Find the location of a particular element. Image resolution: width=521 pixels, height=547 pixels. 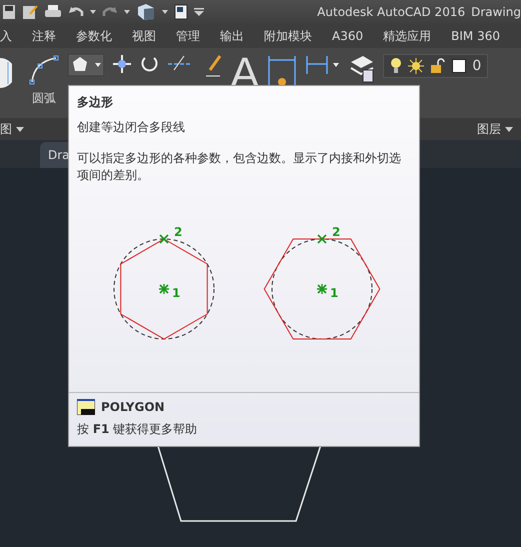

unlock-icon is located at coordinates (438, 66).